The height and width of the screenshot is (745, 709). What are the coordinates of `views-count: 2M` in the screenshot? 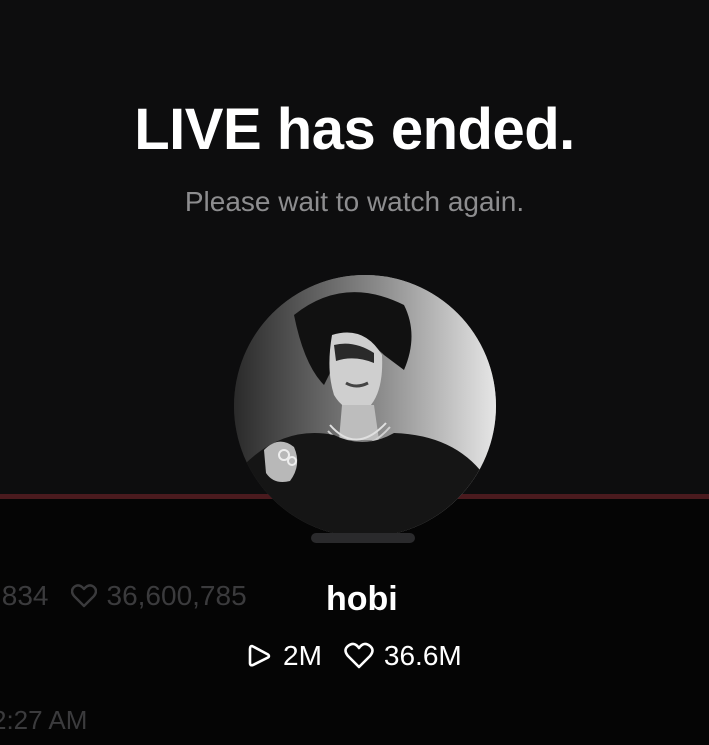 It's located at (302, 655).